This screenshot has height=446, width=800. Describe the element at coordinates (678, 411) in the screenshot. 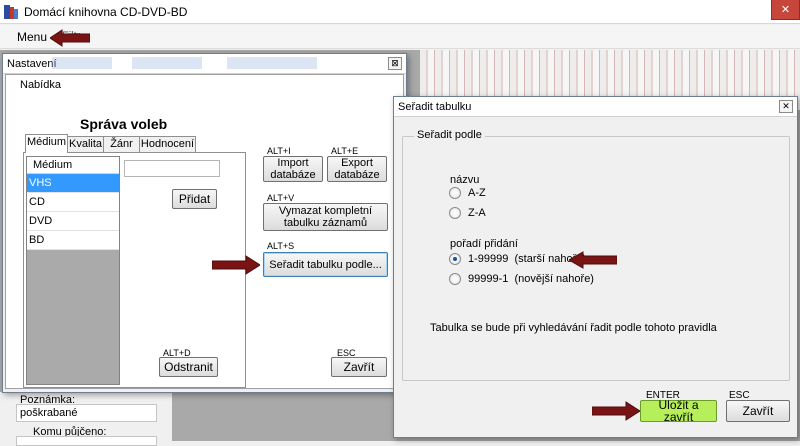

I see `save-and-close-button: Uložit a zavřít` at that location.